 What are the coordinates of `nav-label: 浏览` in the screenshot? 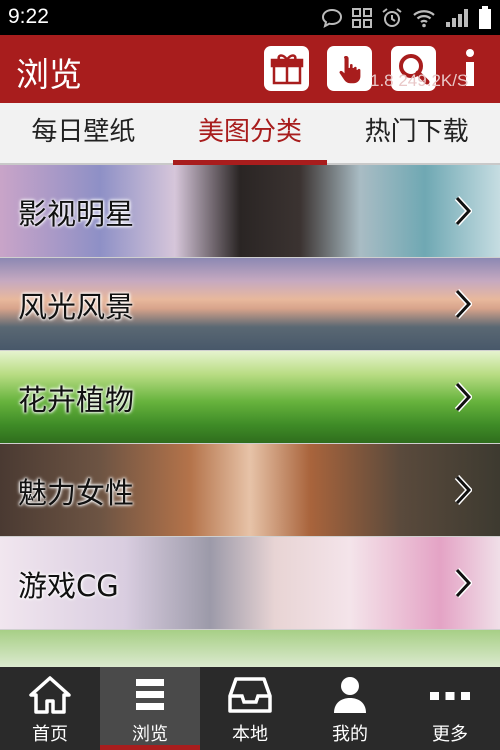 It's located at (150, 734).